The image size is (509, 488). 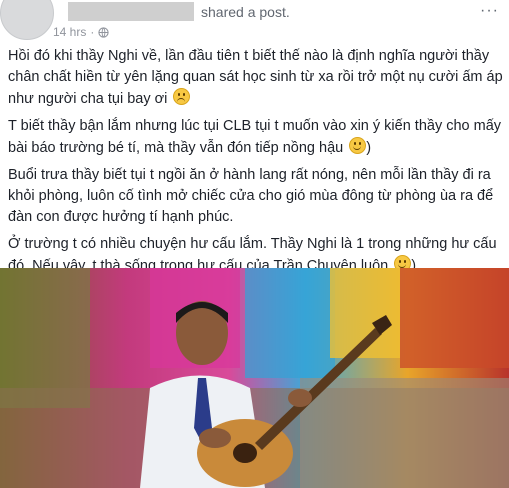 I want to click on more-options-icon: ···, so click(x=489, y=11).